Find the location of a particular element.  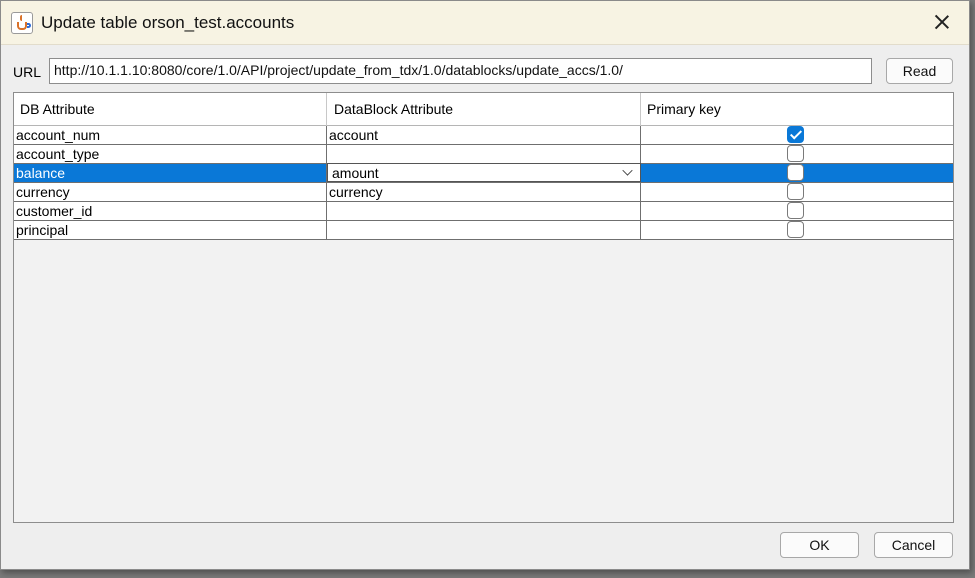

column-header-datablock-attribute: DataBlock Attribute is located at coordinates (484, 109).